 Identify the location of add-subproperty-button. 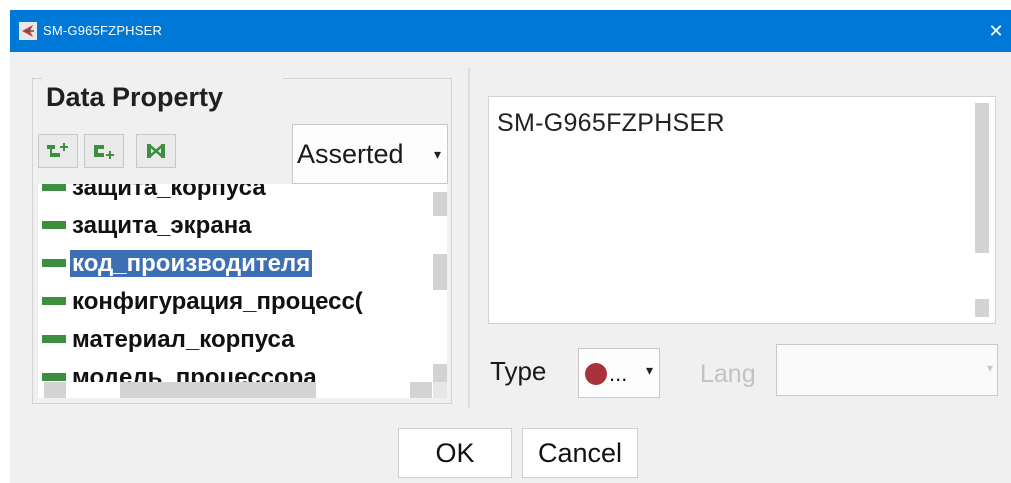
(58, 151).